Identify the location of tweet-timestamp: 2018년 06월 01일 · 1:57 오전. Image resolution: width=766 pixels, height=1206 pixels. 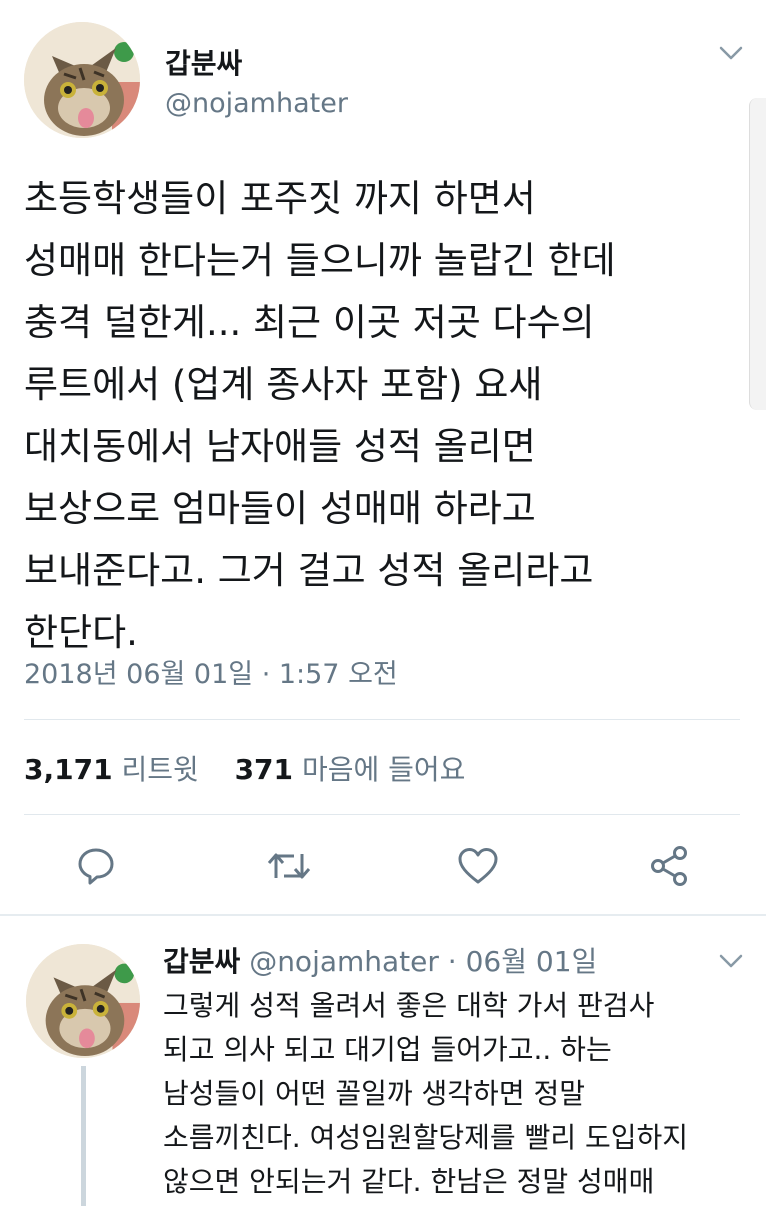
(211, 671).